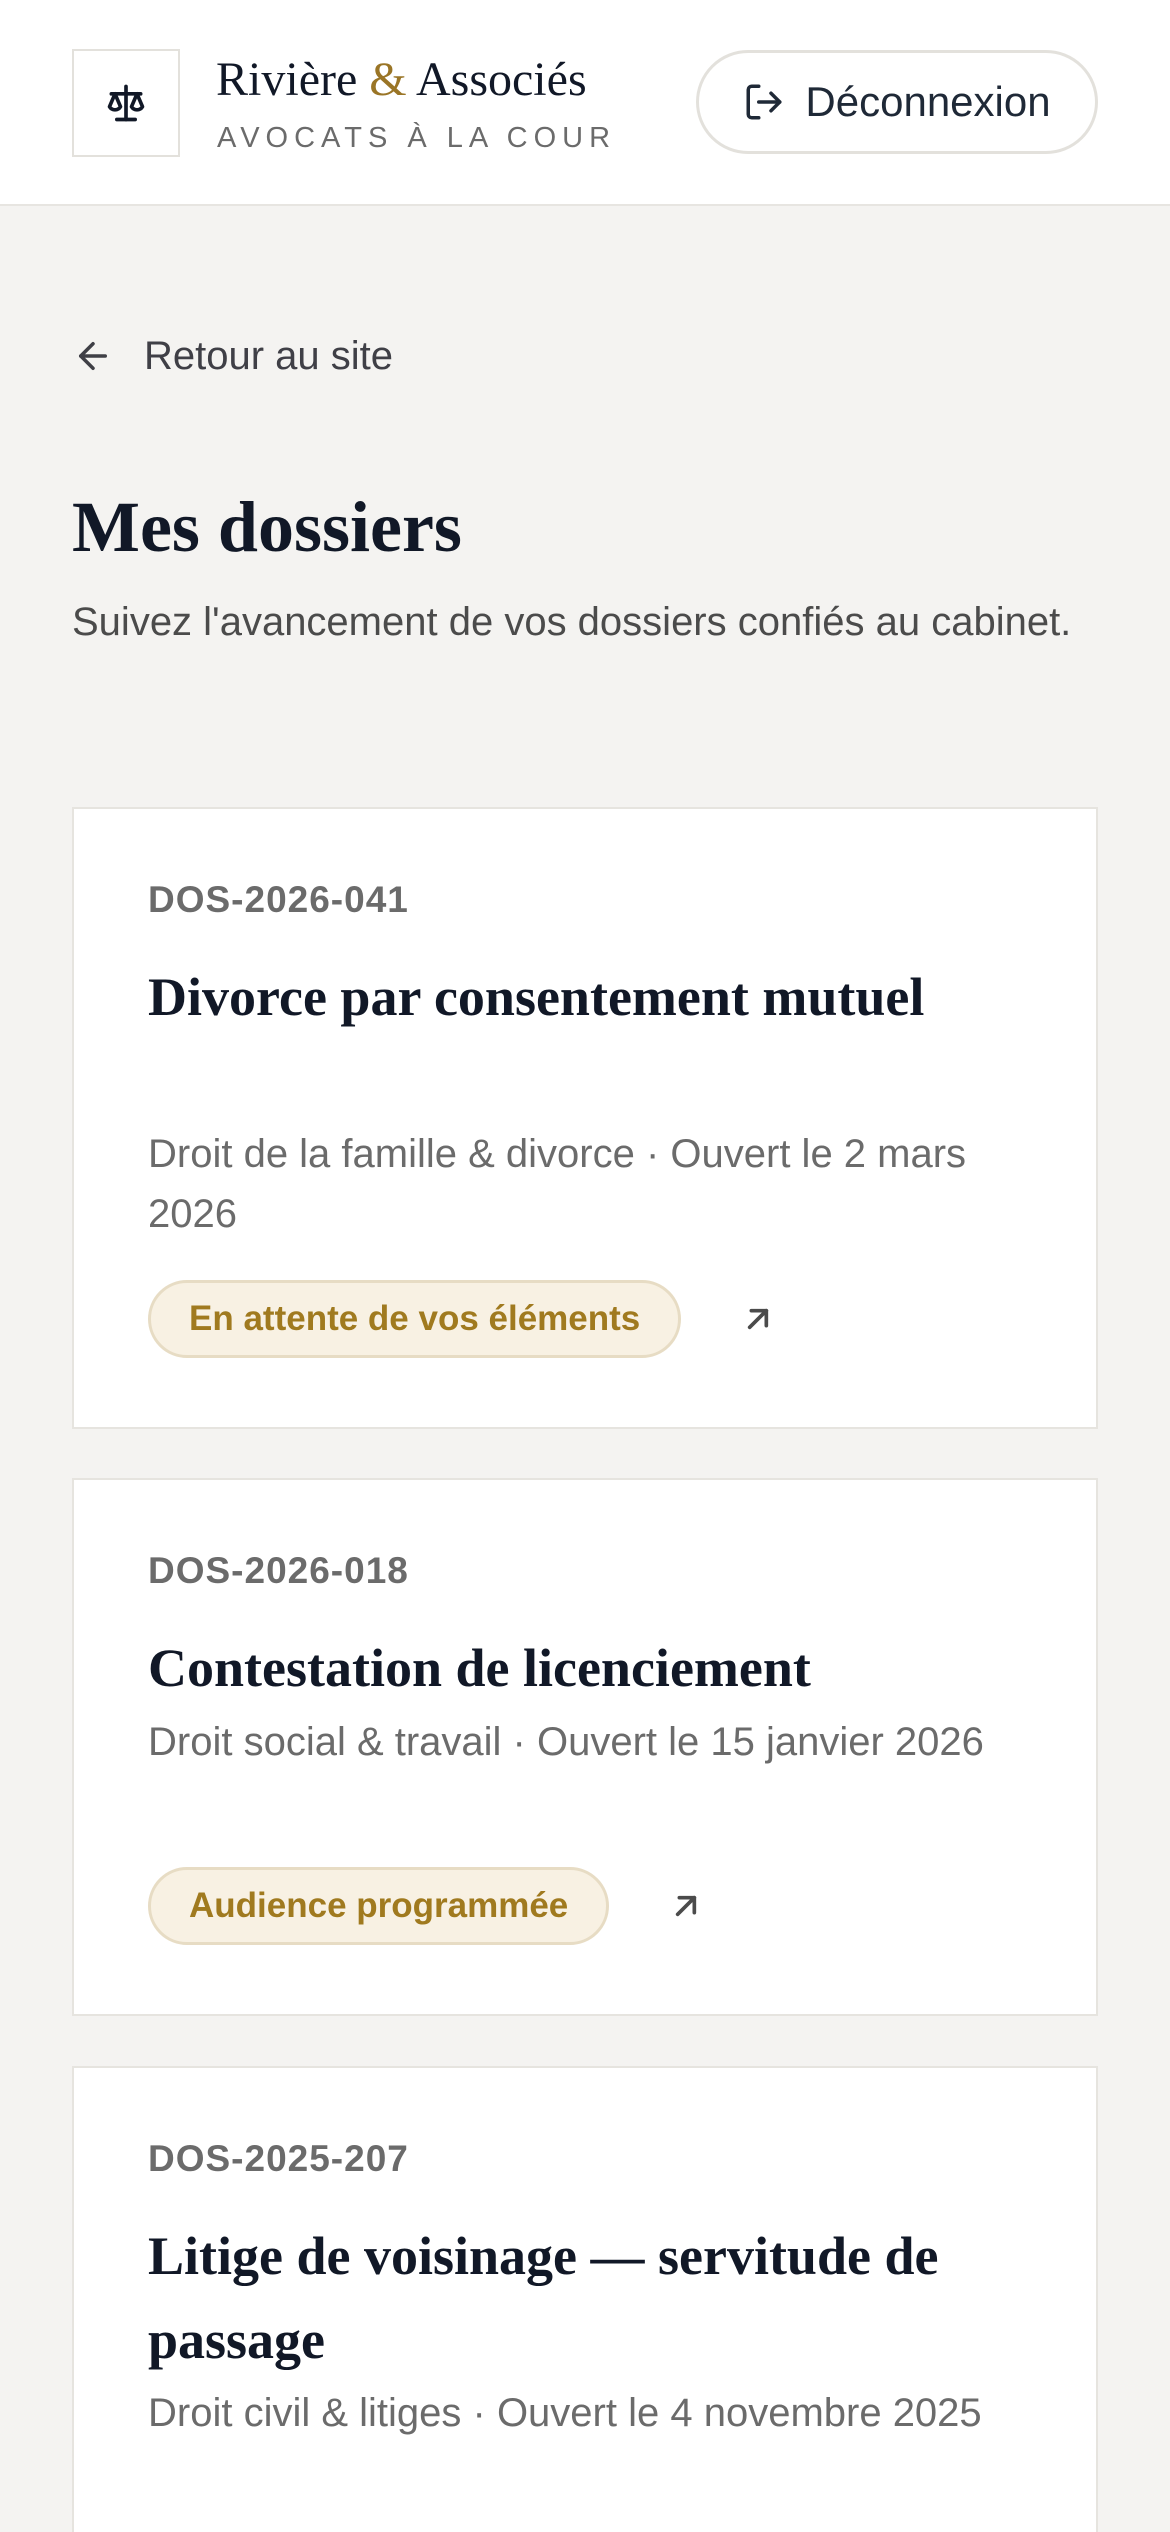  I want to click on back-to-site-link: Retour au site, so click(232, 356).